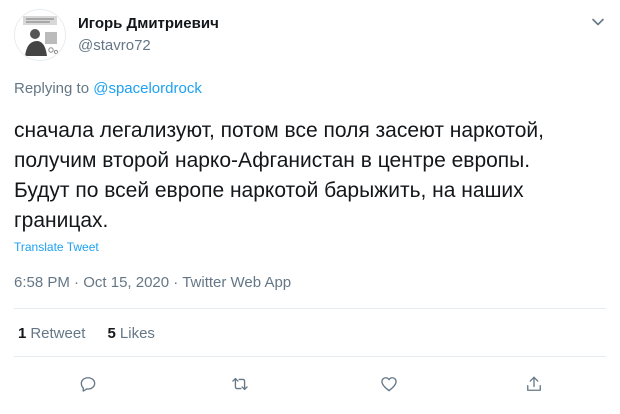 The image size is (620, 414). I want to click on avatar, so click(40, 35).